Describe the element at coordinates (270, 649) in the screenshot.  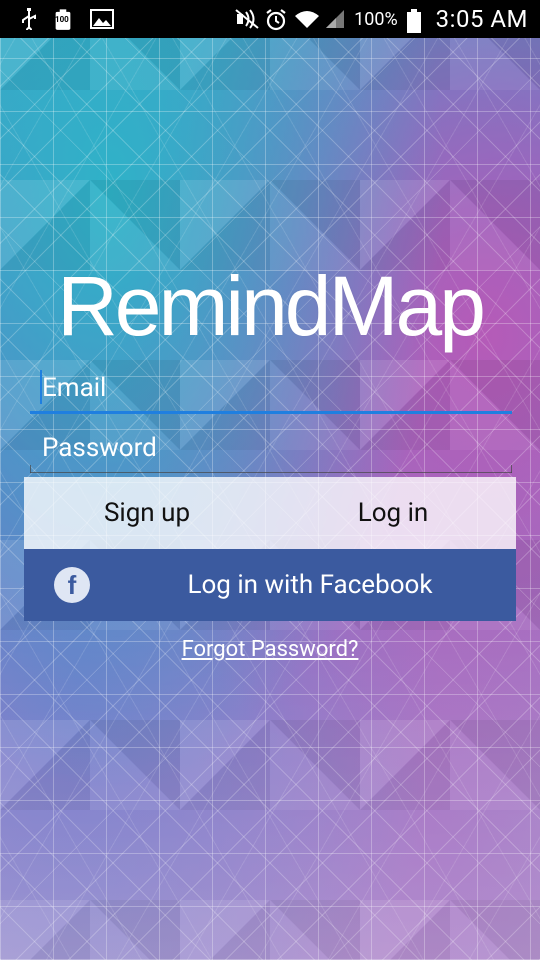
I see `forgot-password-link: Forgot Password?` at that location.